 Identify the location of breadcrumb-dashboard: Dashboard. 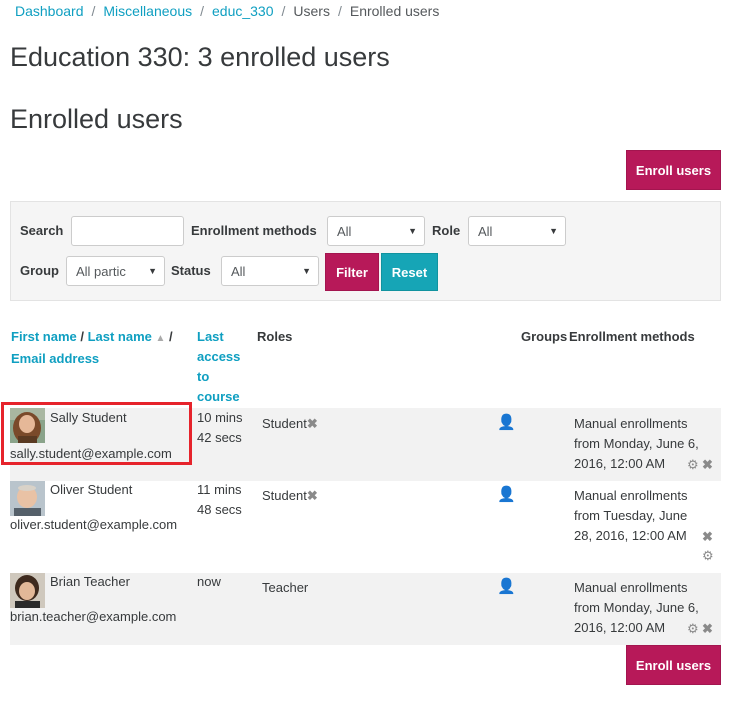
(49, 11).